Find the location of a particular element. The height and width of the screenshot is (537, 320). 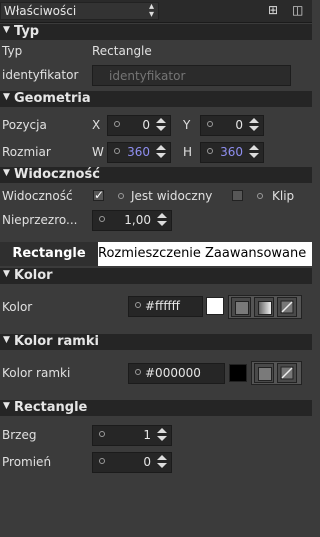

top-bar: Właściwości ▴ ▾ ⊞ ◫ is located at coordinates (156, 11).